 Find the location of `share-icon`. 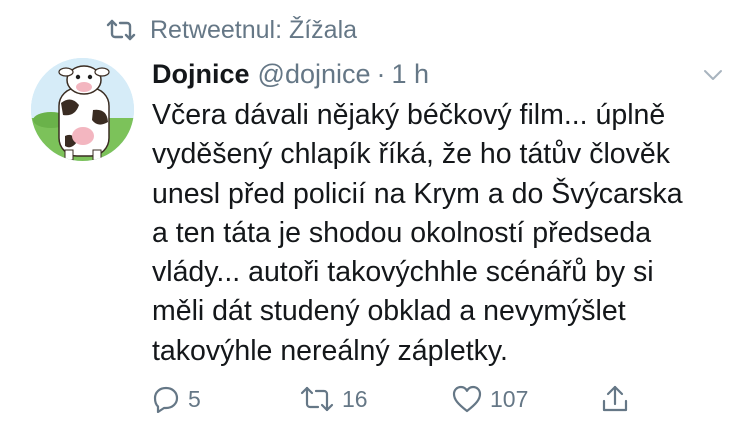

share-icon is located at coordinates (615, 399).